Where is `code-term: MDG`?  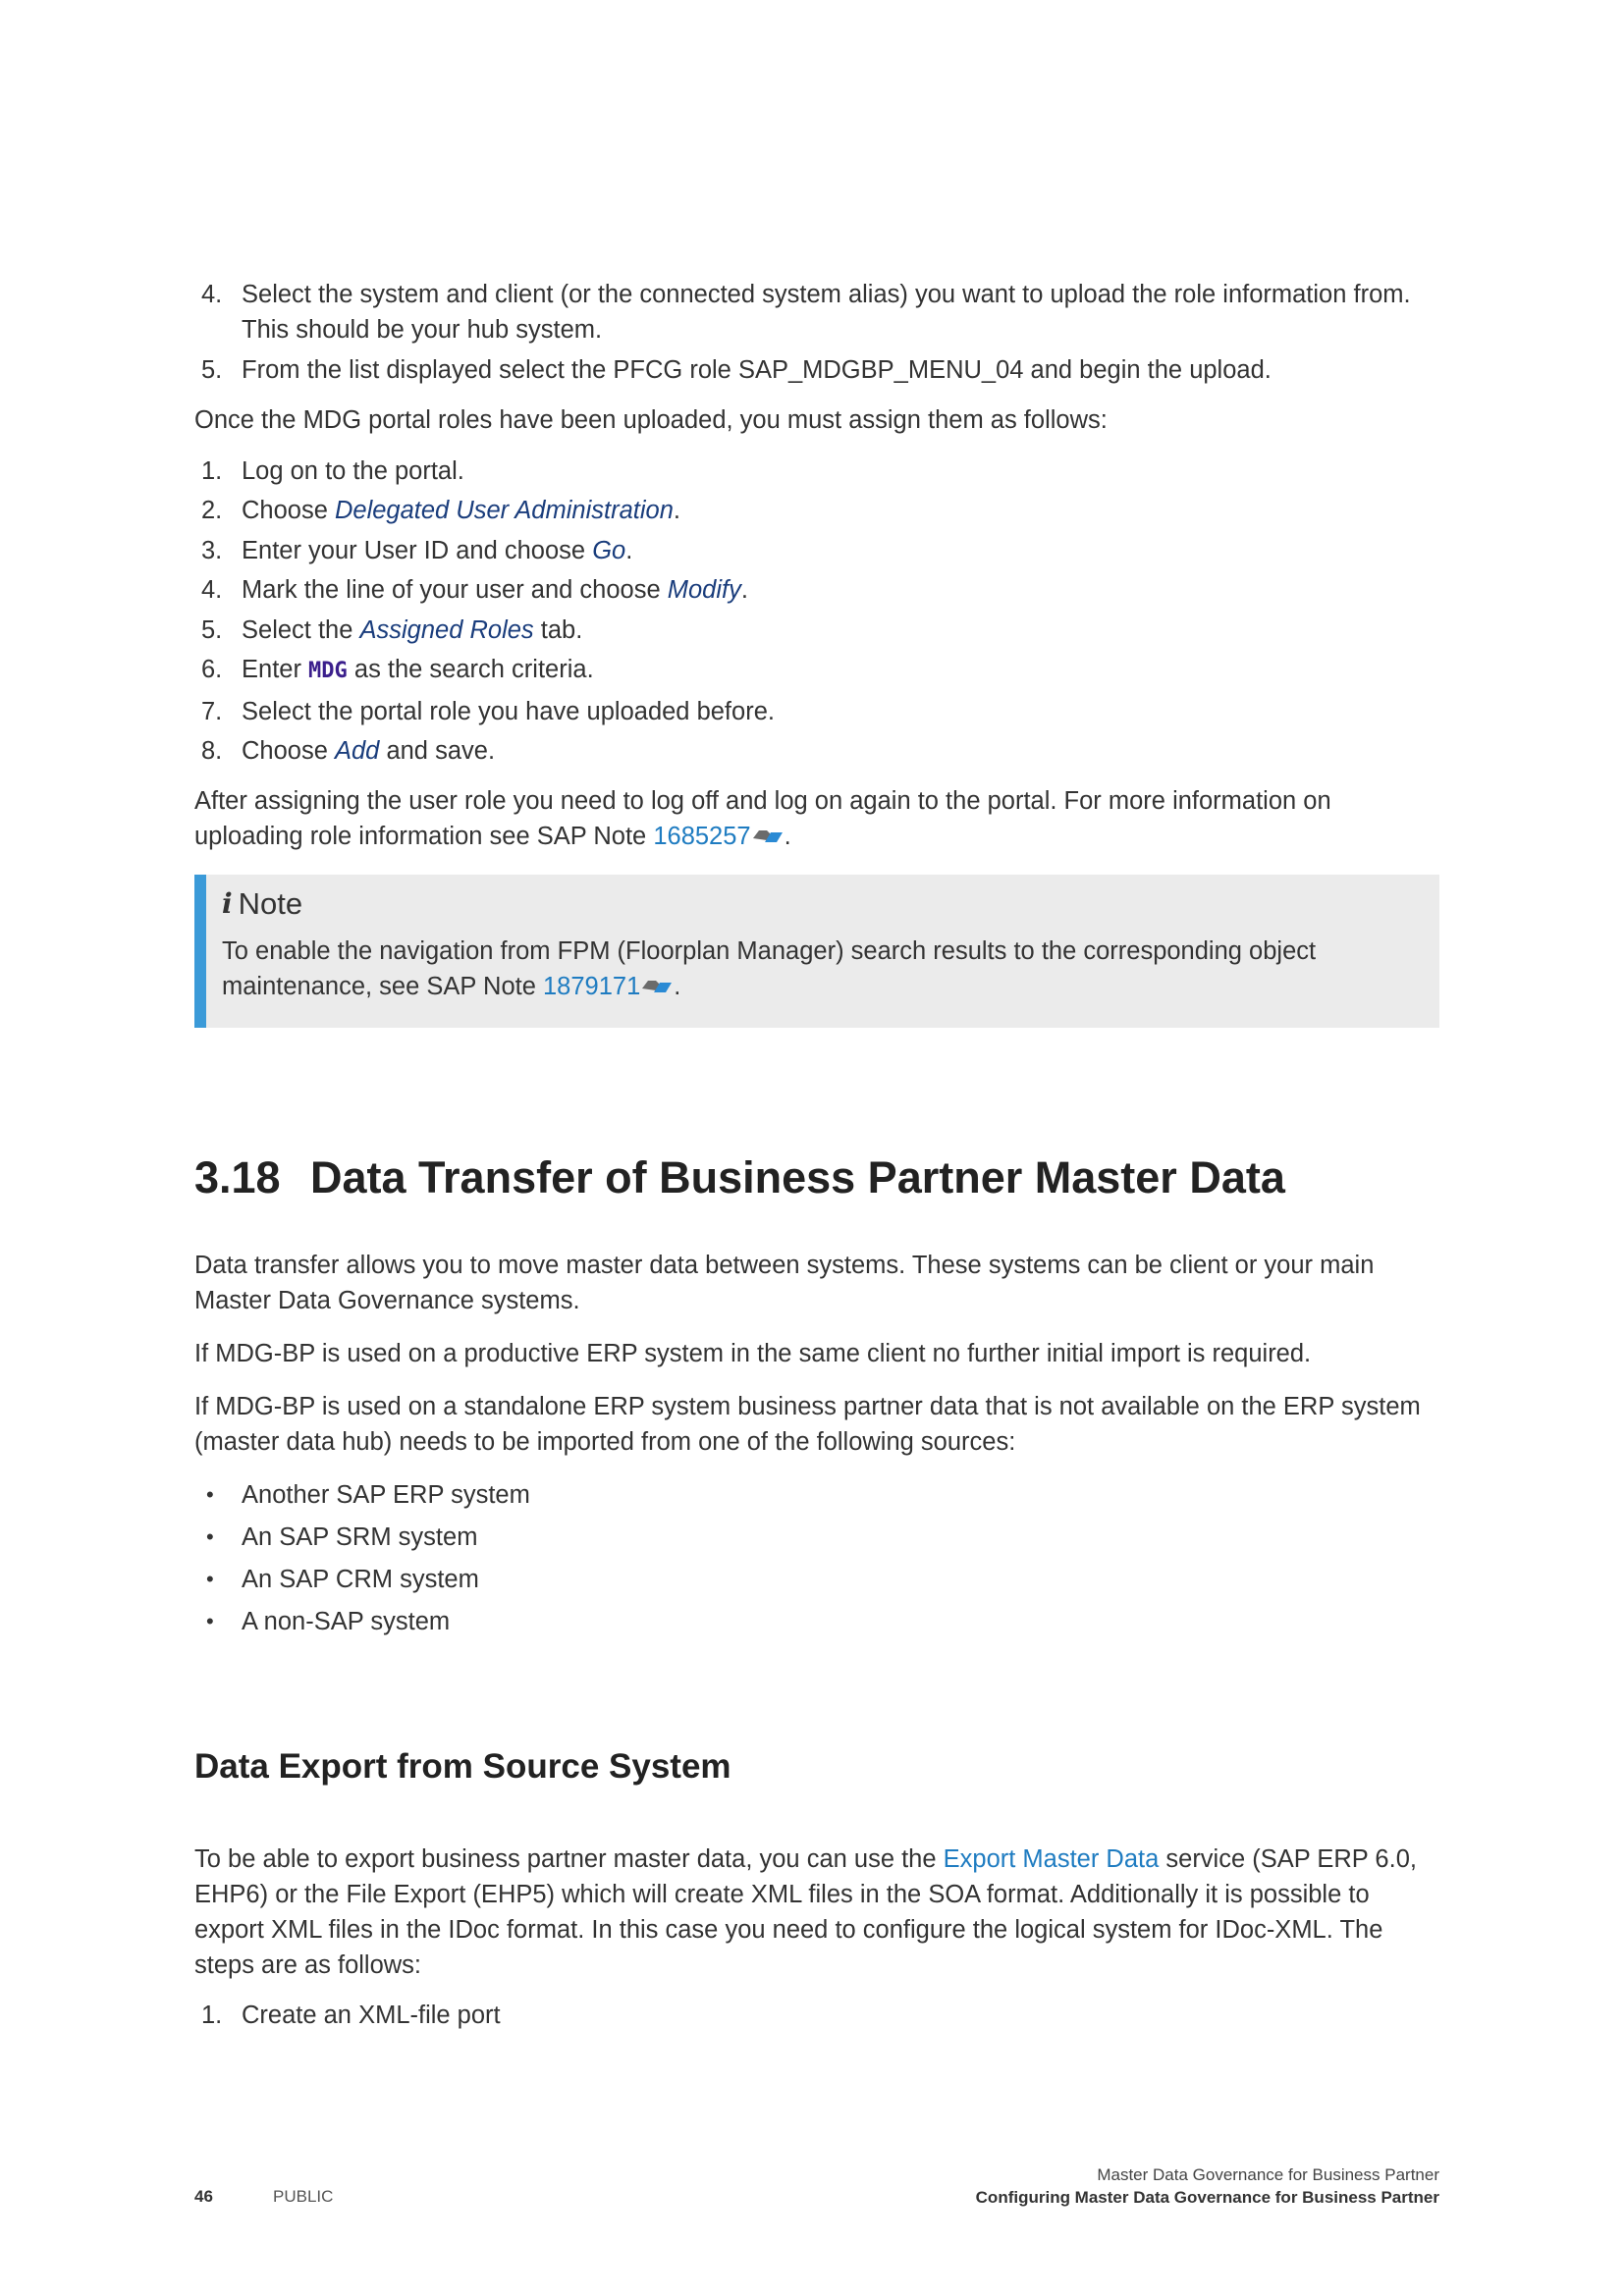 code-term: MDG is located at coordinates (328, 671).